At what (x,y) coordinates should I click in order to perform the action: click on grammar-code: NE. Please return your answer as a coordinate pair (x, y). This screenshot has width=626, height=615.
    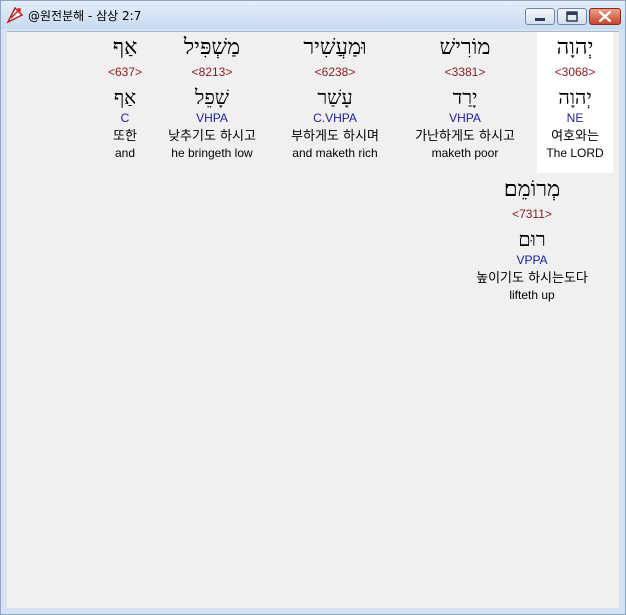
    Looking at the image, I should click on (575, 118).